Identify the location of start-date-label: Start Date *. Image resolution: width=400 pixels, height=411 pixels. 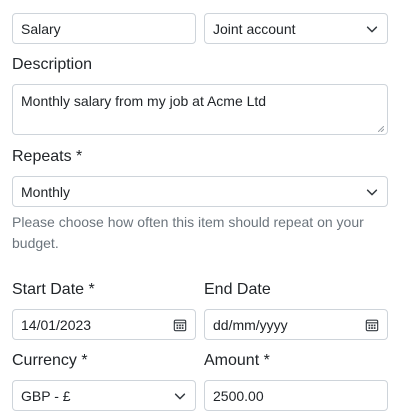
(53, 289).